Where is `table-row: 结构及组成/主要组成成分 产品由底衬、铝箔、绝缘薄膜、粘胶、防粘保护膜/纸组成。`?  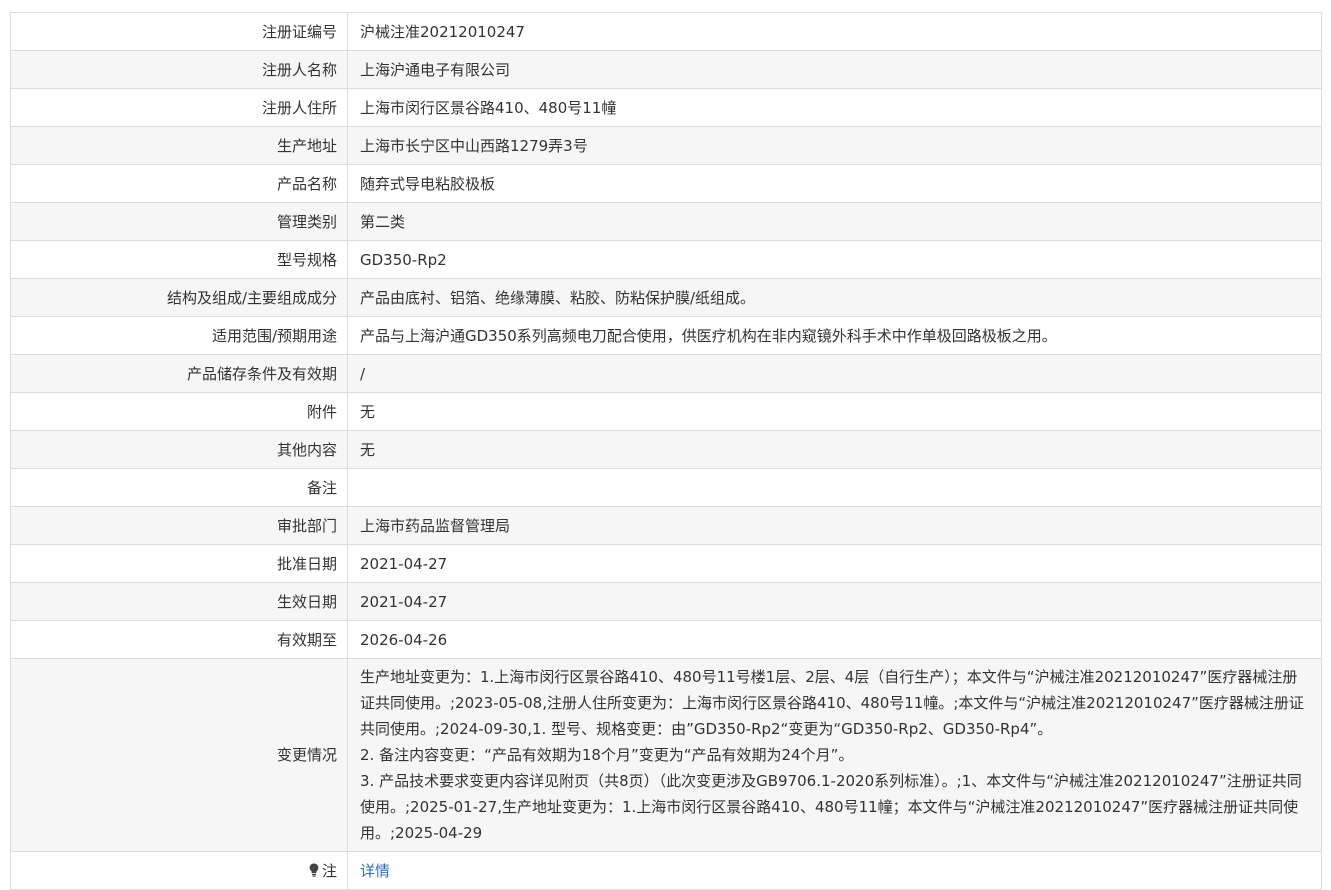
table-row: 结构及组成/主要组成成分 产品由底衬、铝箔、绝缘薄膜、粘胶、防粘保护膜/纸组成。 is located at coordinates (666, 297).